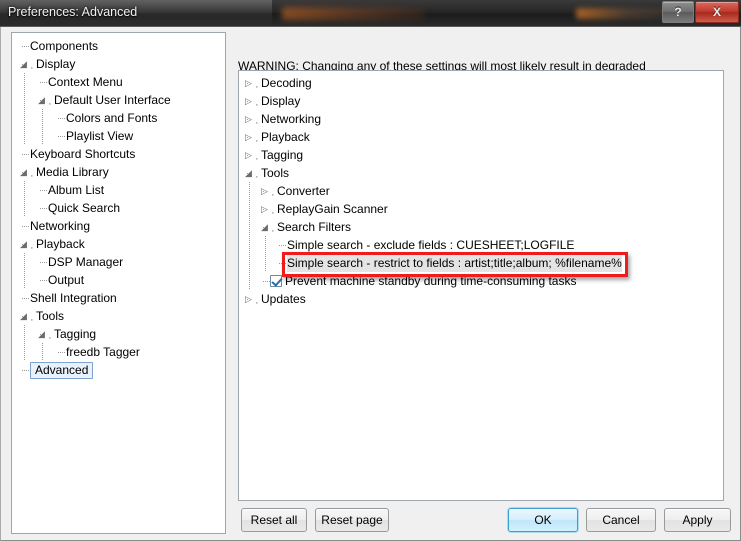 Image resolution: width=741 pixels, height=541 pixels. I want to click on sidebar-item-row: Colors and Fonts, so click(118, 118).